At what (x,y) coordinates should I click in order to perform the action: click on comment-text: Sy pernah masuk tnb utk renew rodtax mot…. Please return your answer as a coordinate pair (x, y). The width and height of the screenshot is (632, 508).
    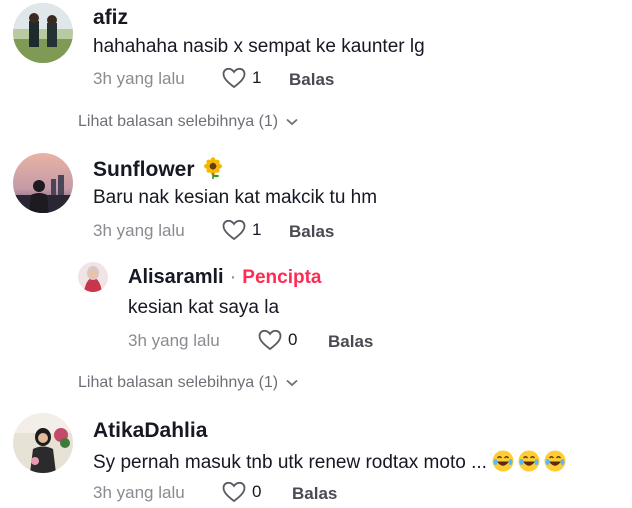
    Looking at the image, I should click on (329, 464).